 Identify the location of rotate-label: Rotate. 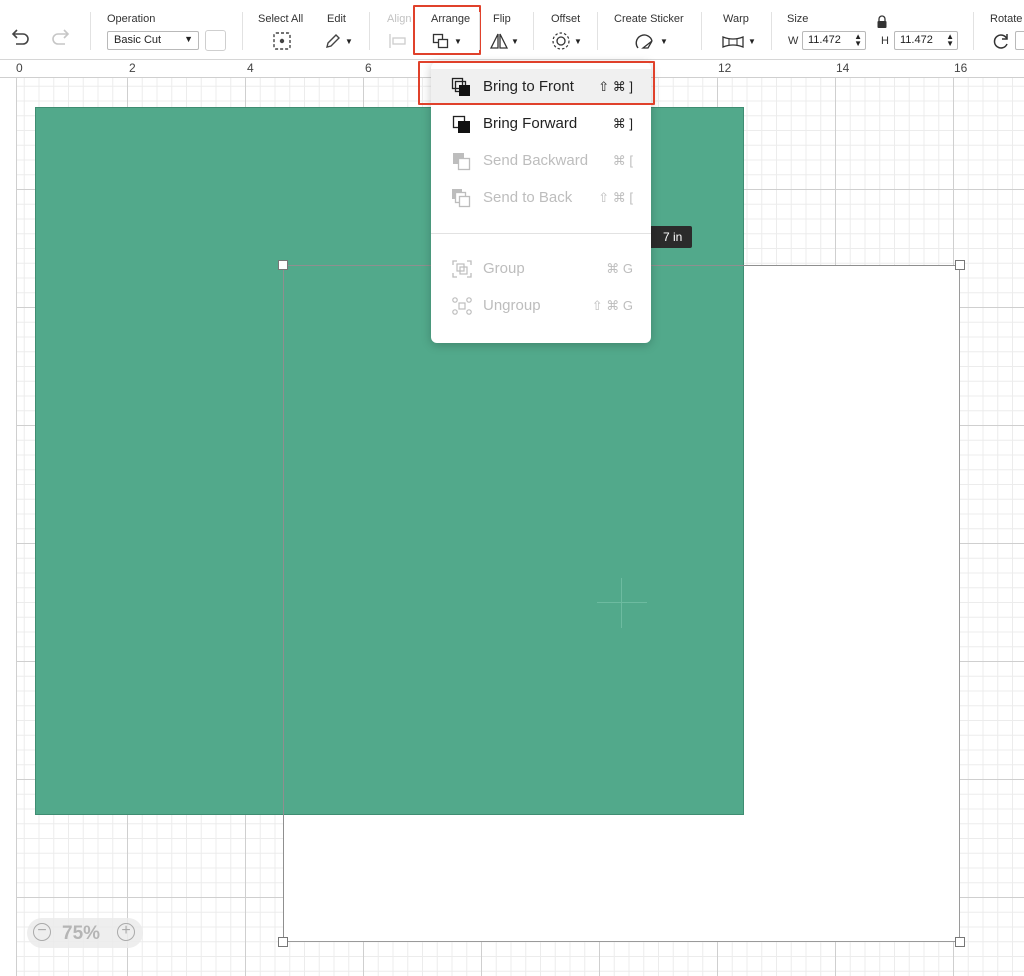
(1006, 19).